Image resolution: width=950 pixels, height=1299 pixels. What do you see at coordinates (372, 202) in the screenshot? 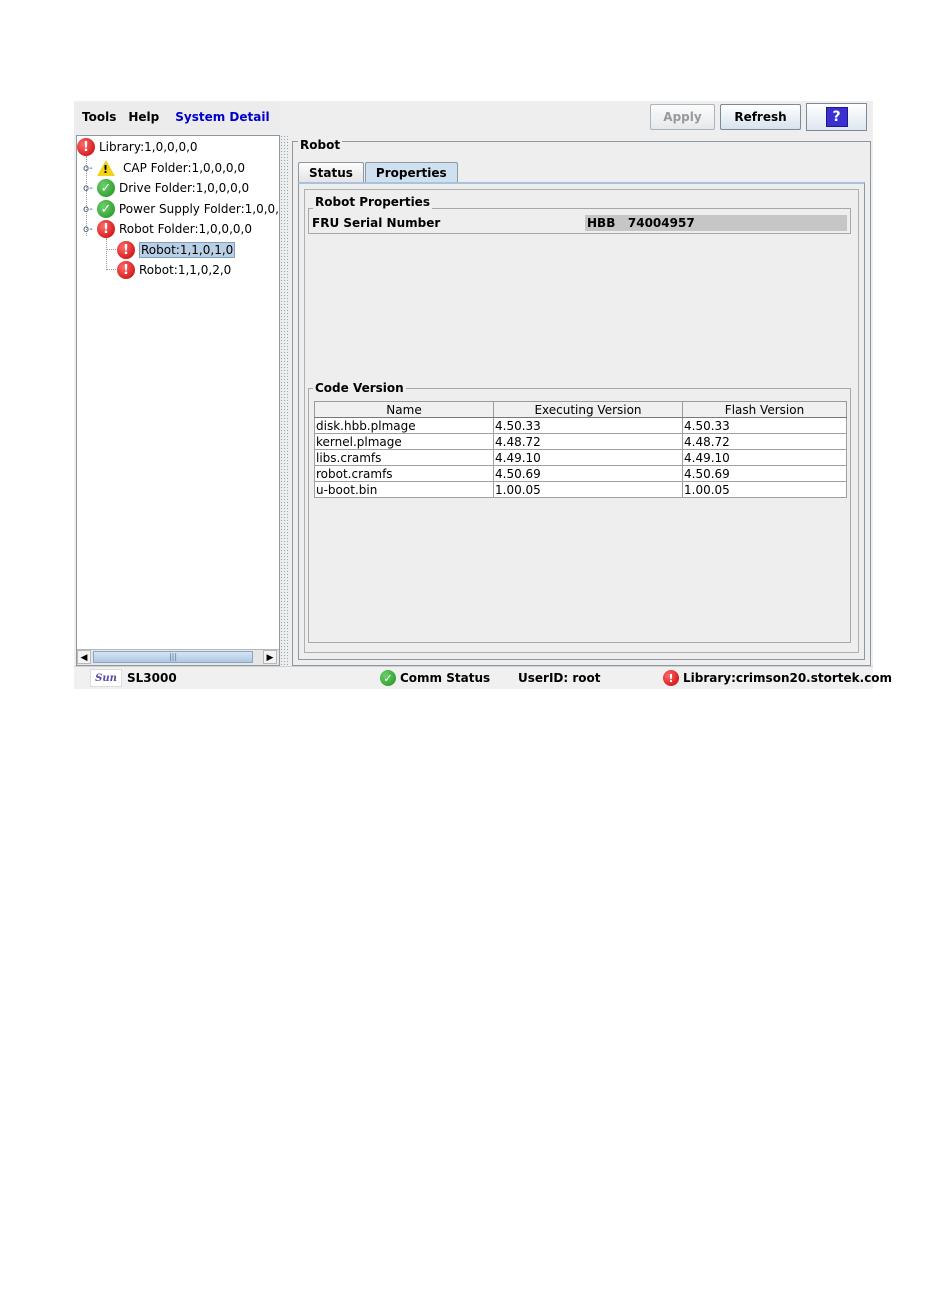
I see `robot-properties-title: Robot Properties` at bounding box center [372, 202].